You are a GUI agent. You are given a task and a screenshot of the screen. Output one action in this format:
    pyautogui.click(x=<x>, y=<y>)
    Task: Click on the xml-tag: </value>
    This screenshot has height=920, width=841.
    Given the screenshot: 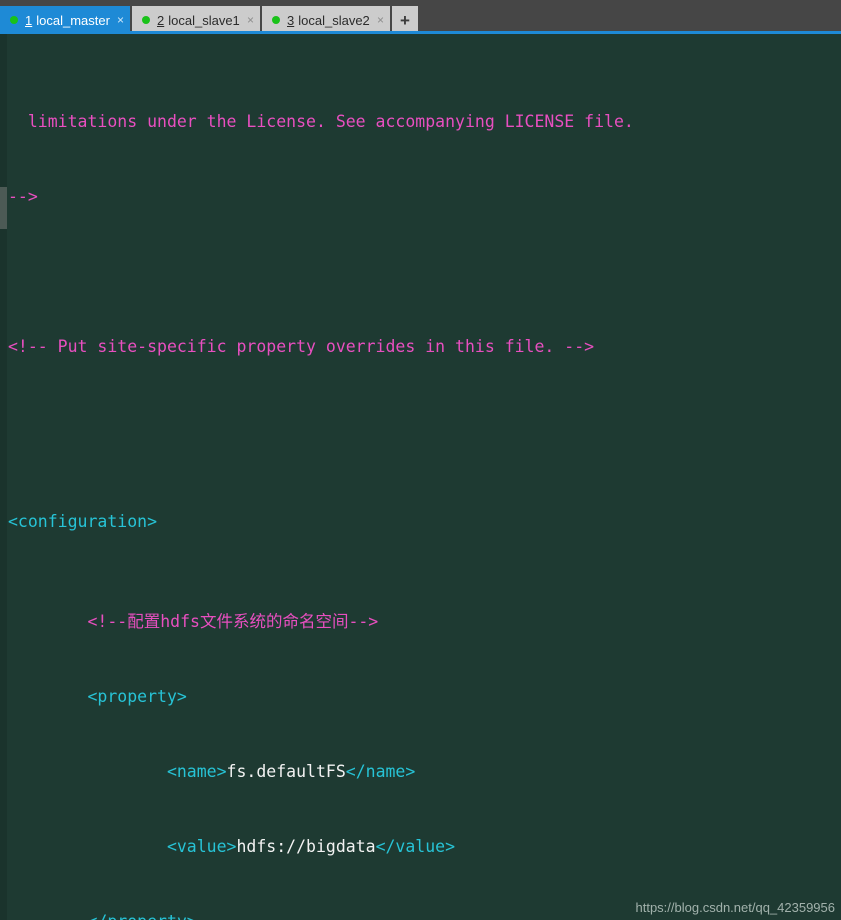 What is the action you would take?
    pyautogui.click(x=415, y=846)
    